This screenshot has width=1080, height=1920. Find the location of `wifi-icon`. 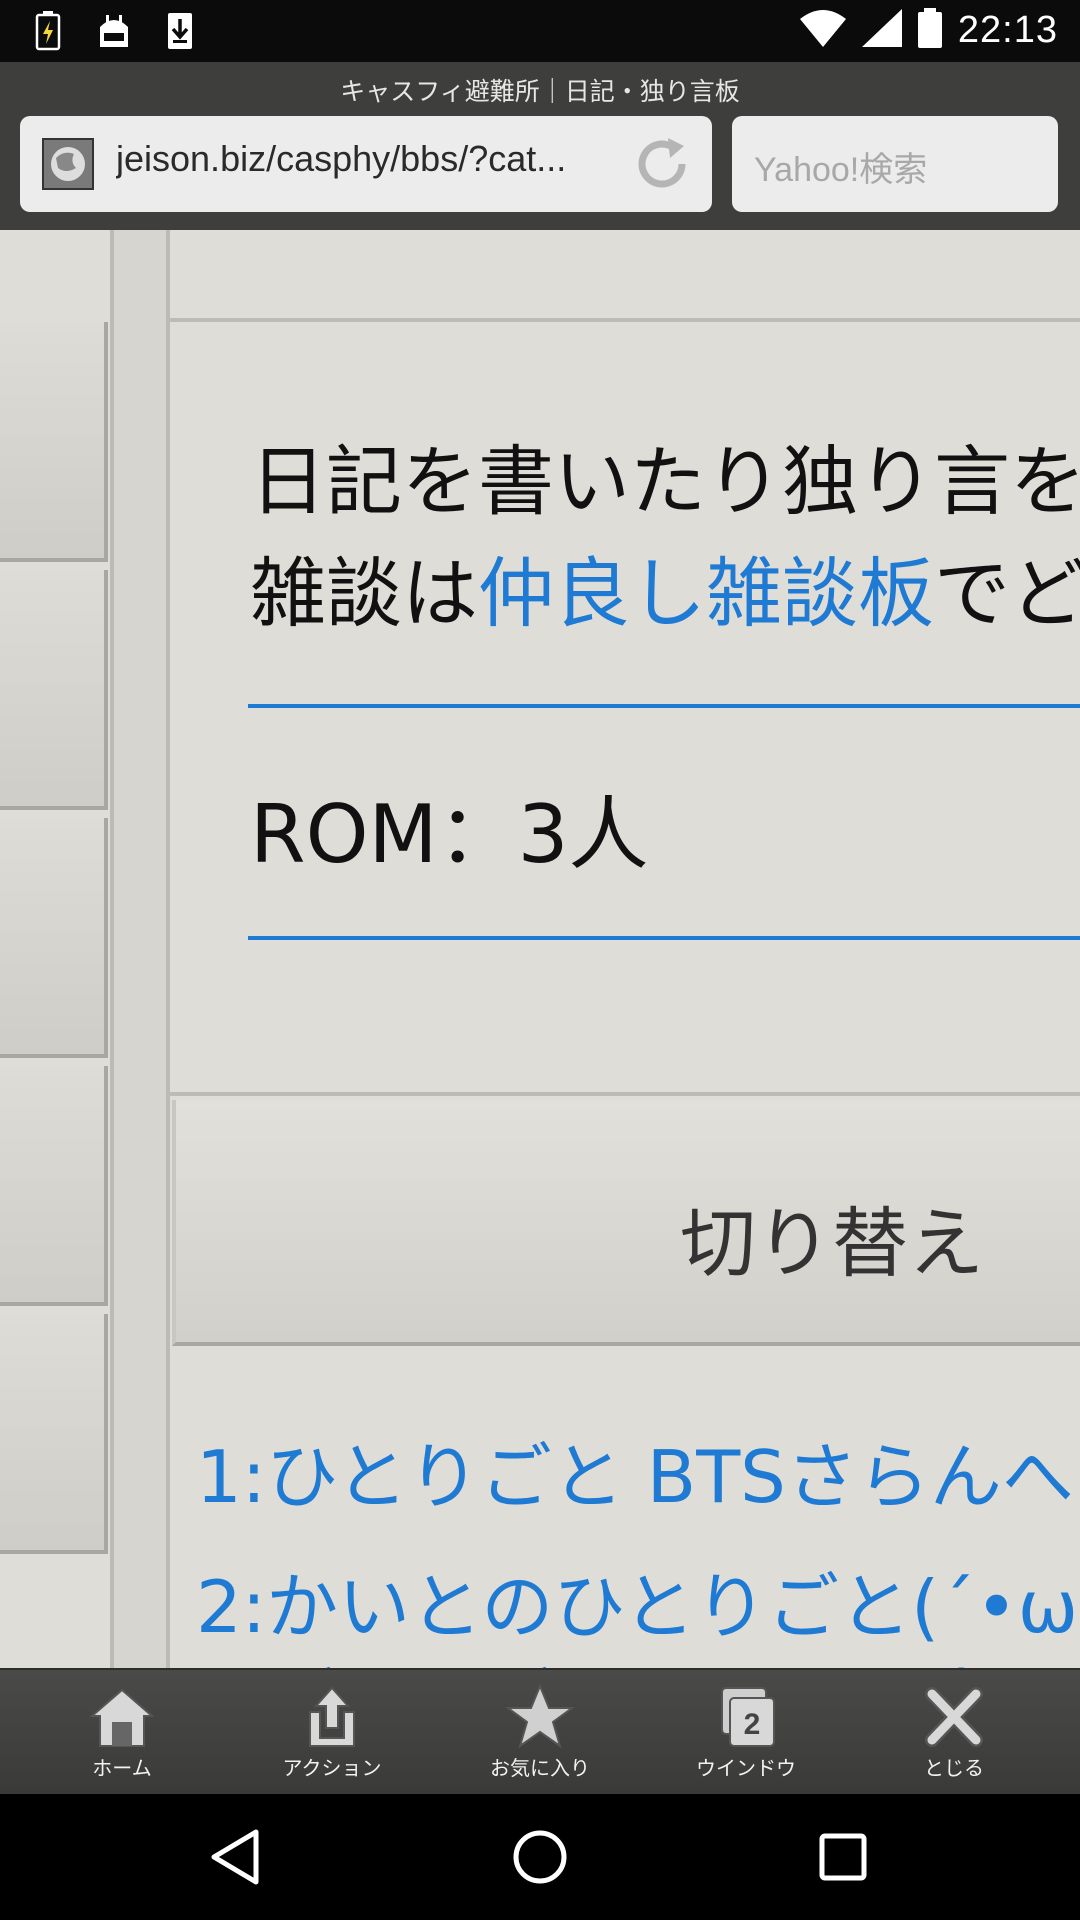

wifi-icon is located at coordinates (822, 30).